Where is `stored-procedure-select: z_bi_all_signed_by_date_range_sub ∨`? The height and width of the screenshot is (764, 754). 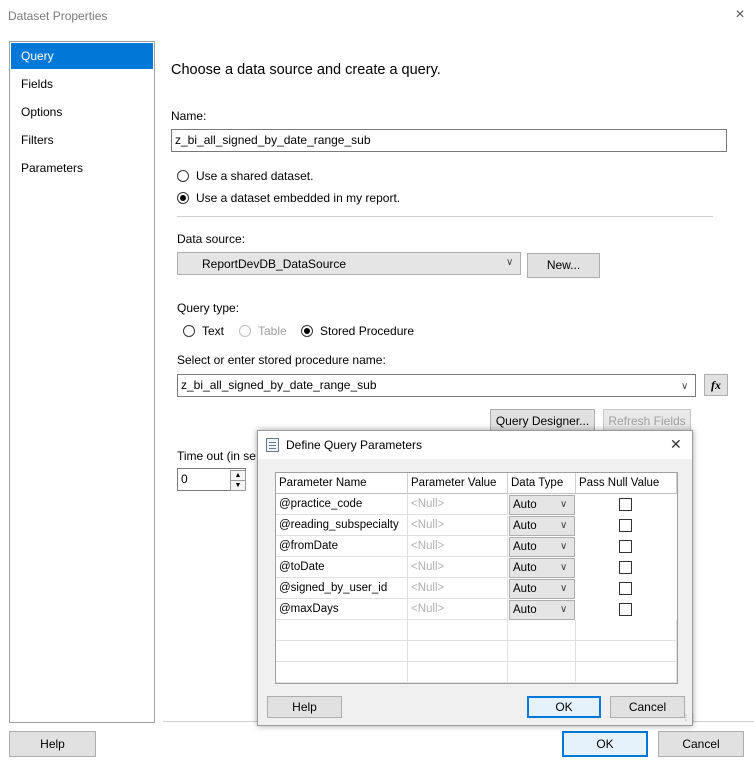
stored-procedure-select: z_bi_all_signed_by_date_range_sub ∨ is located at coordinates (436, 385).